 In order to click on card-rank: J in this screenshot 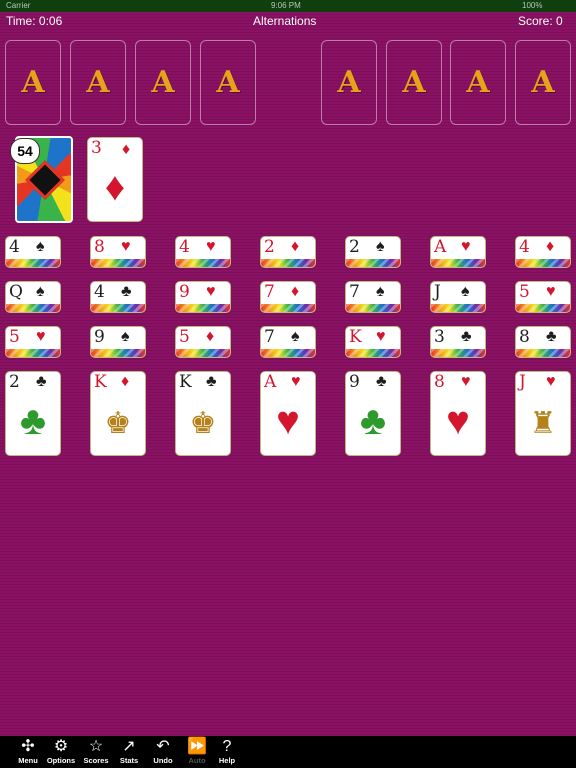, I will do `click(522, 382)`.